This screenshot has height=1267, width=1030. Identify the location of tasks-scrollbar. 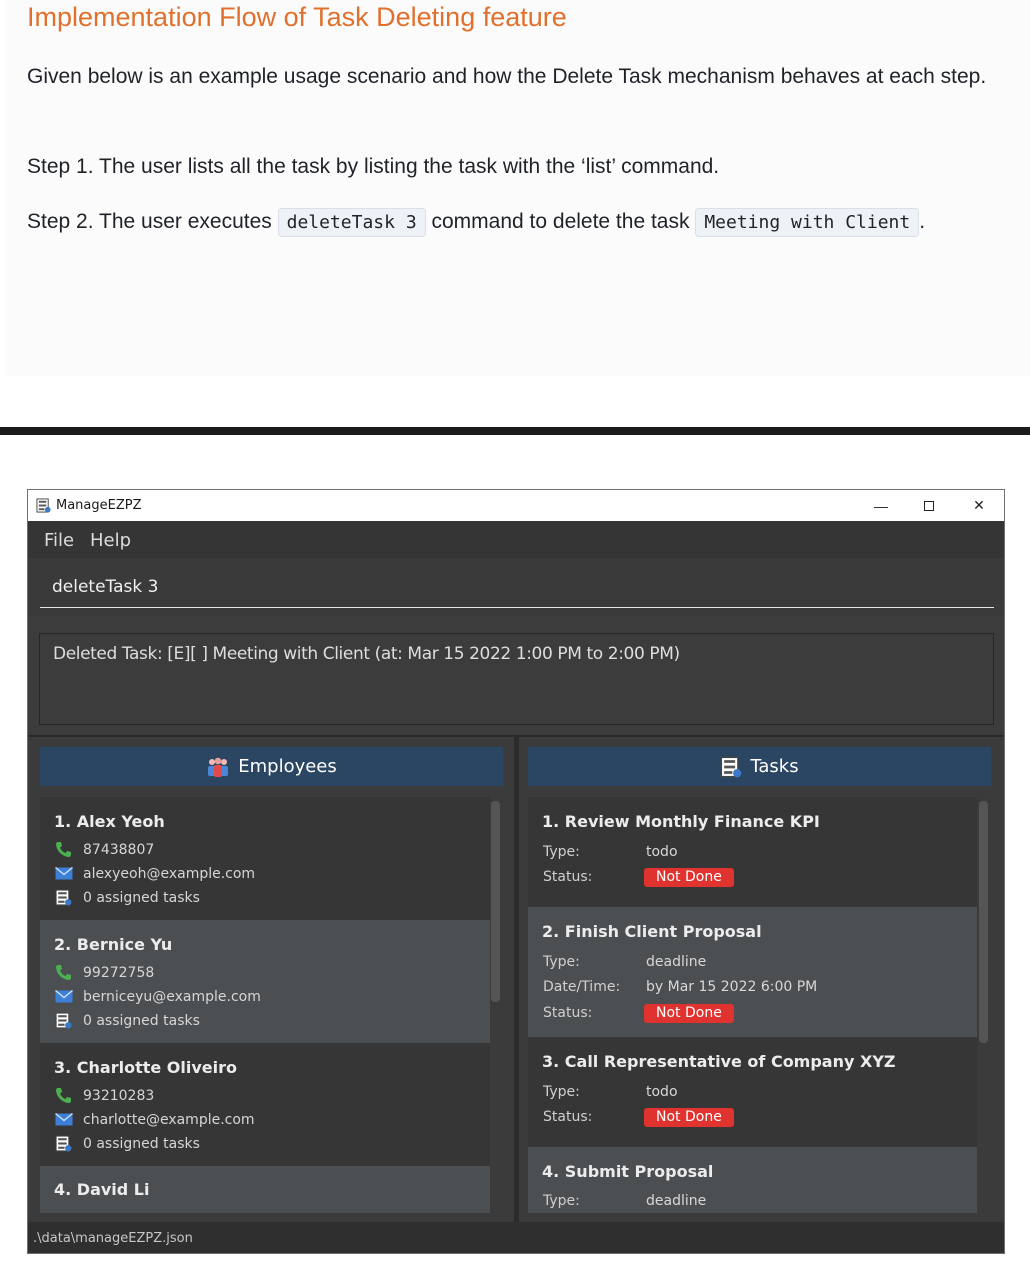
(983, 922).